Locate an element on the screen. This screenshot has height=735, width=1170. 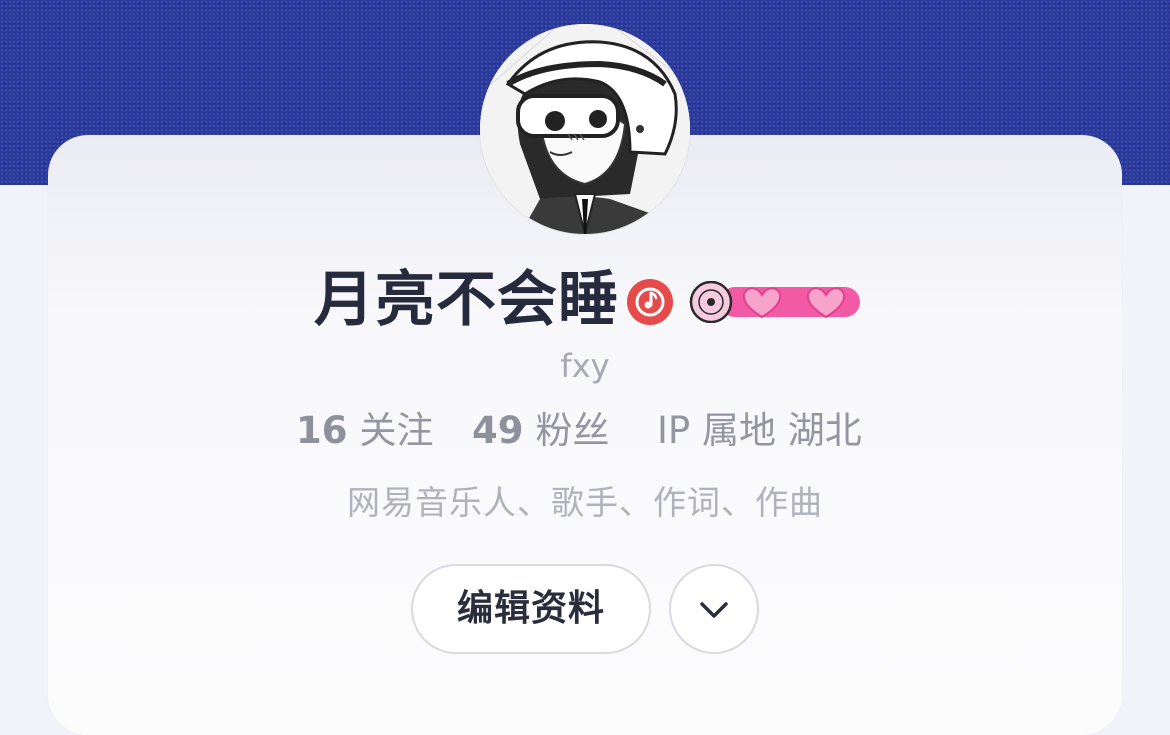
fans-stat: 49 粉丝 is located at coordinates (541, 431).